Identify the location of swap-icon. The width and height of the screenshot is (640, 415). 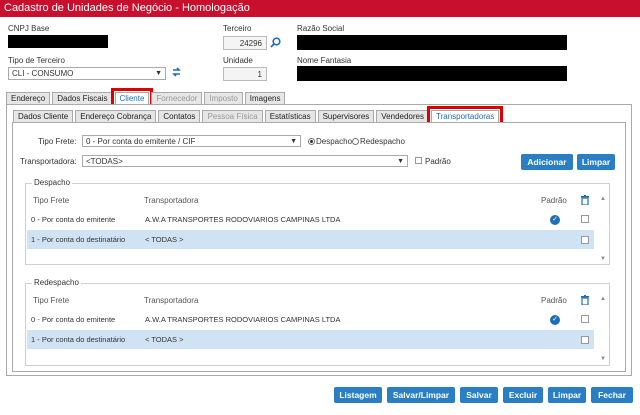
(176, 73).